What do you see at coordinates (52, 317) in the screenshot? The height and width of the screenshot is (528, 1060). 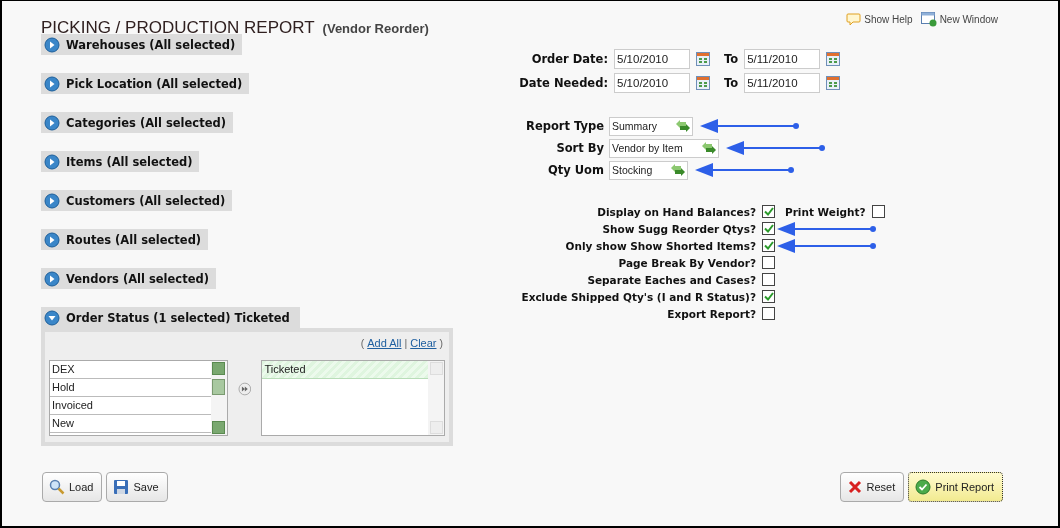 I see `collapse-icon` at bounding box center [52, 317].